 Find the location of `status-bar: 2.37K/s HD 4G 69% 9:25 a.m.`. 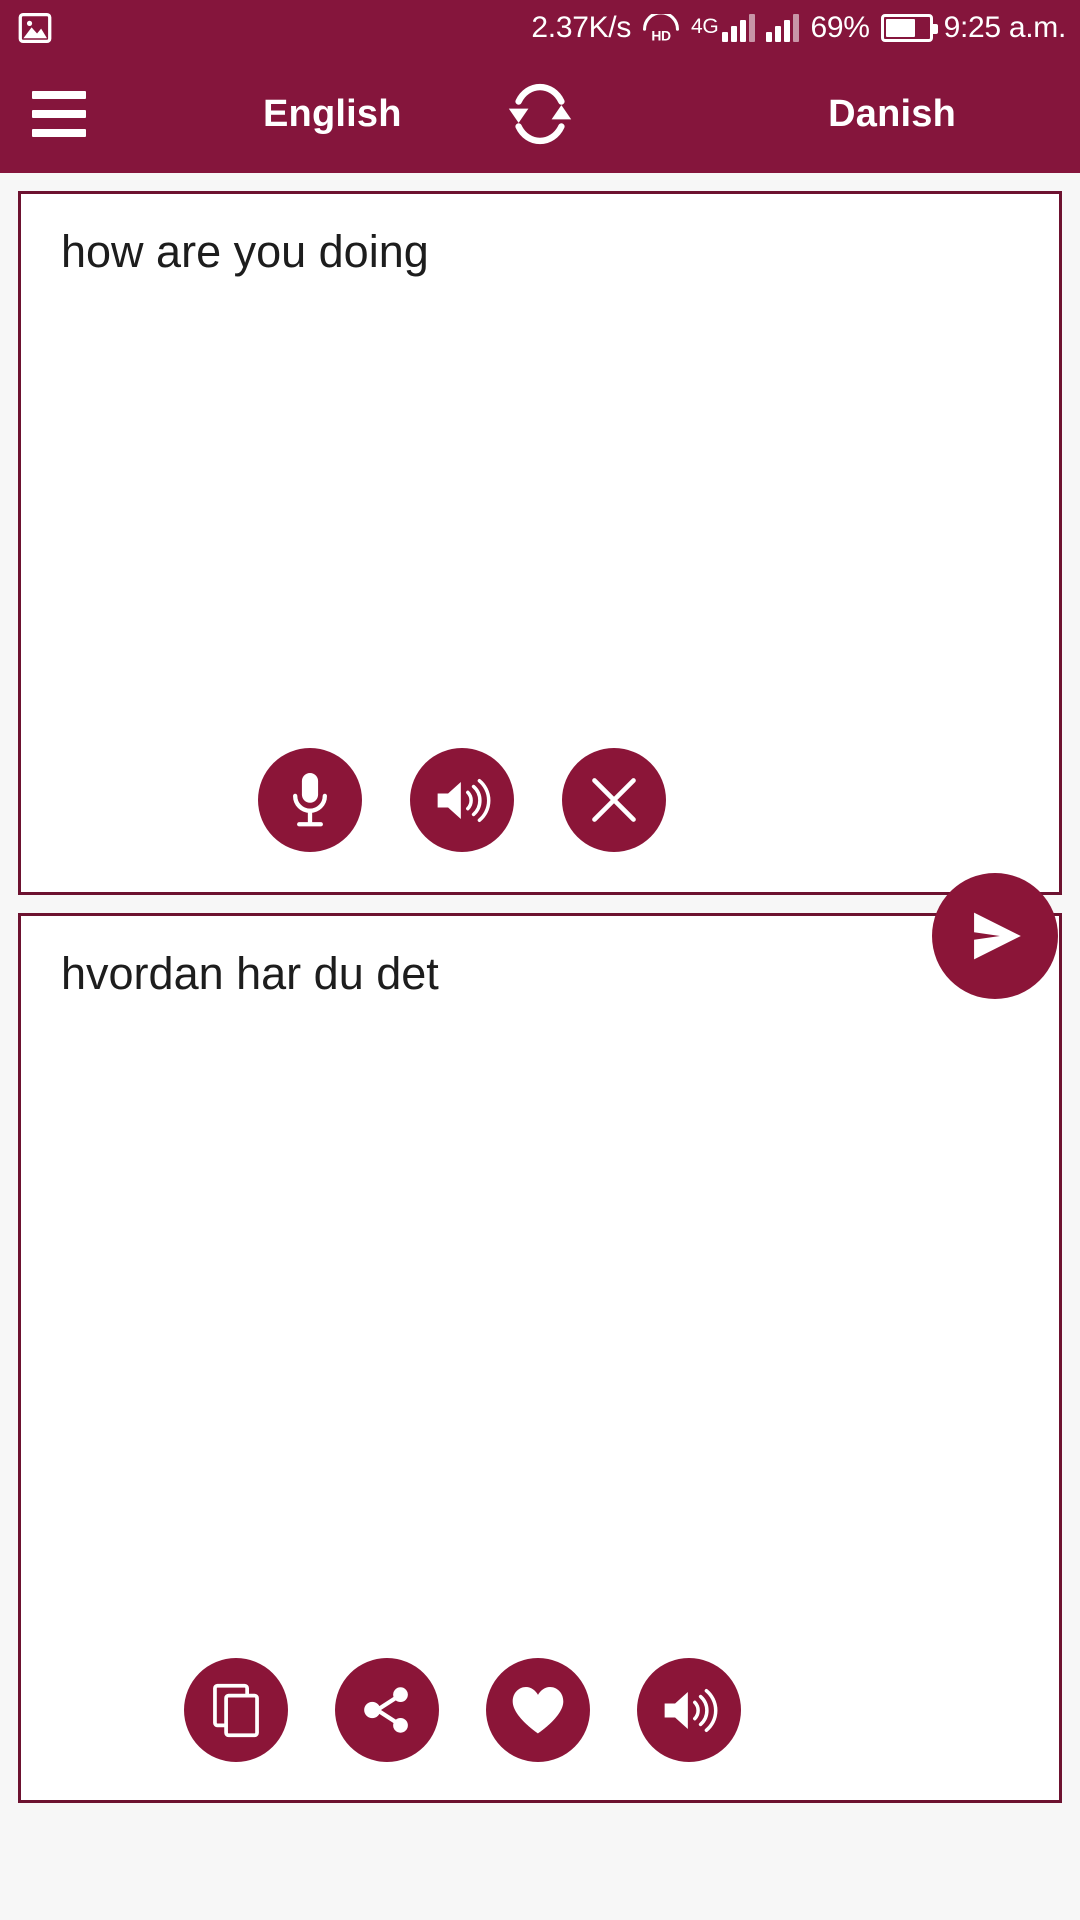

status-bar: 2.37K/s HD 4G 69% 9:25 a.m. is located at coordinates (540, 27).